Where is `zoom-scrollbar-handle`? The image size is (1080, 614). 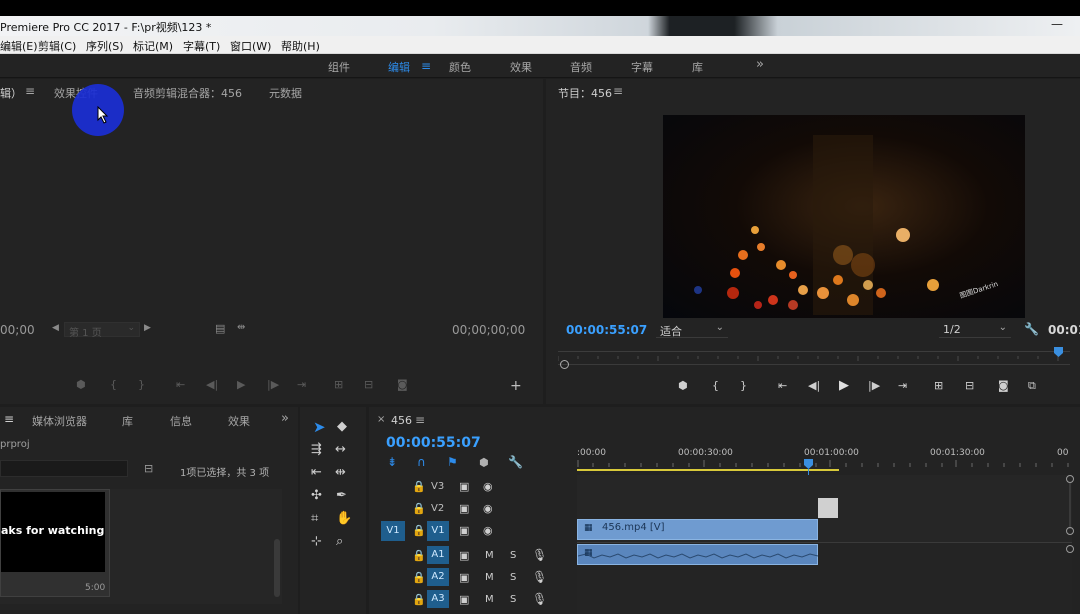
zoom-scrollbar-handle is located at coordinates (564, 364).